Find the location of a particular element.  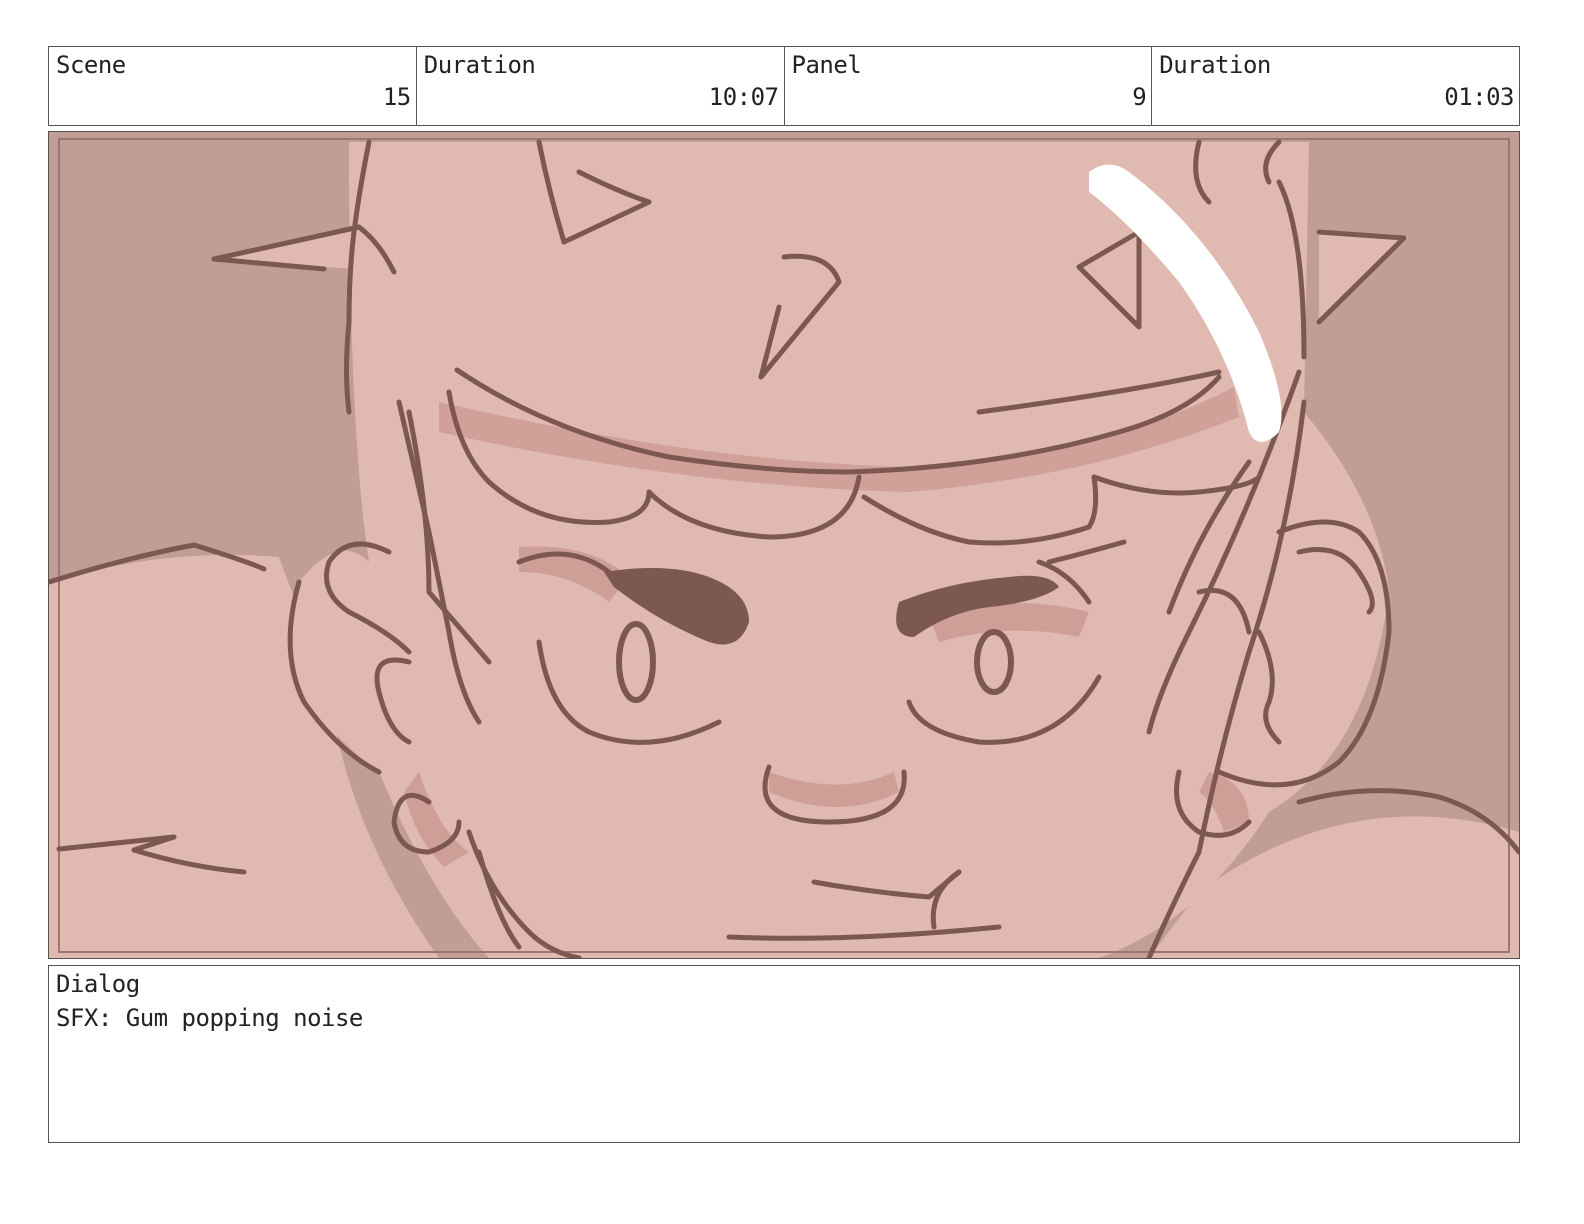

scene-duration-label: Duration is located at coordinates (479, 65).